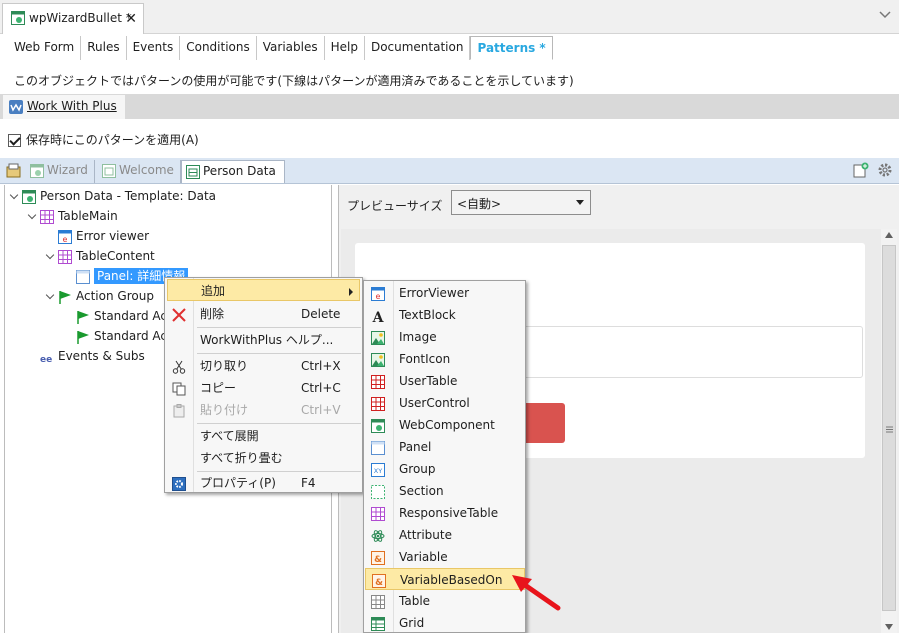  I want to click on menu-item-add: 追加, so click(263, 290).